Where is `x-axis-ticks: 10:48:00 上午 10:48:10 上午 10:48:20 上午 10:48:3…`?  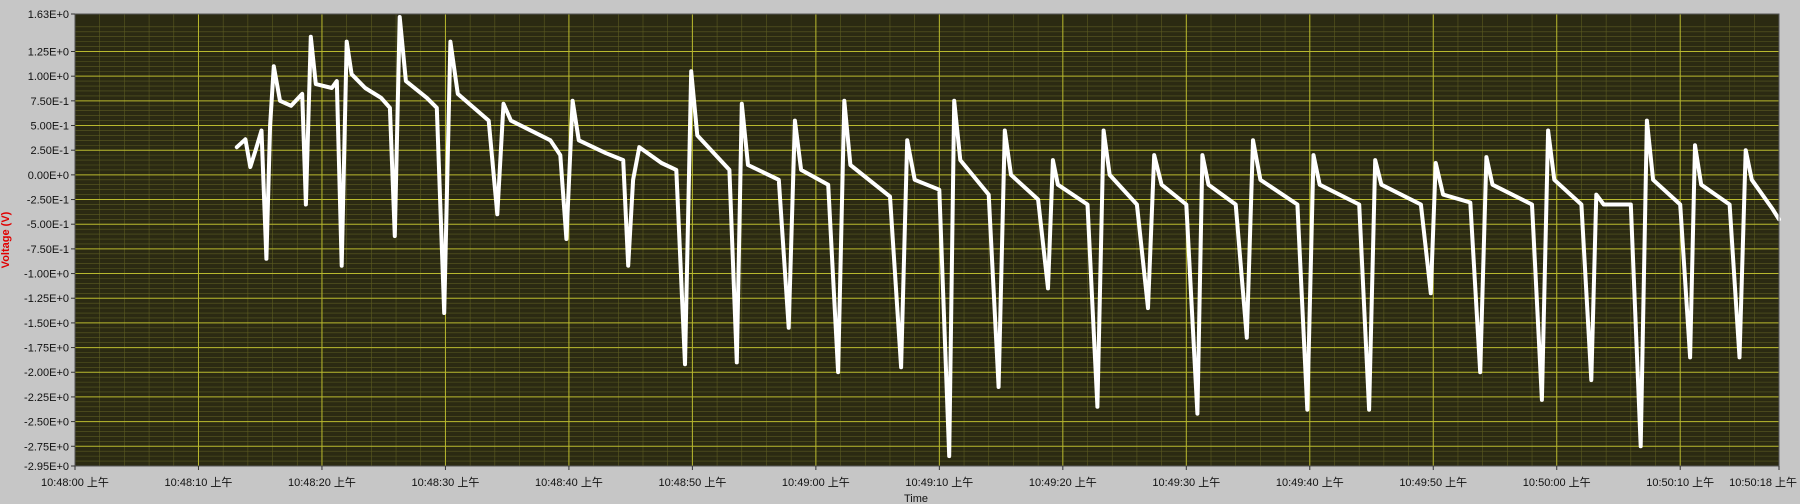
x-axis-ticks: 10:48:00 上午 10:48:10 上午 10:48:20 上午 10:48:3… is located at coordinates (919, 477).